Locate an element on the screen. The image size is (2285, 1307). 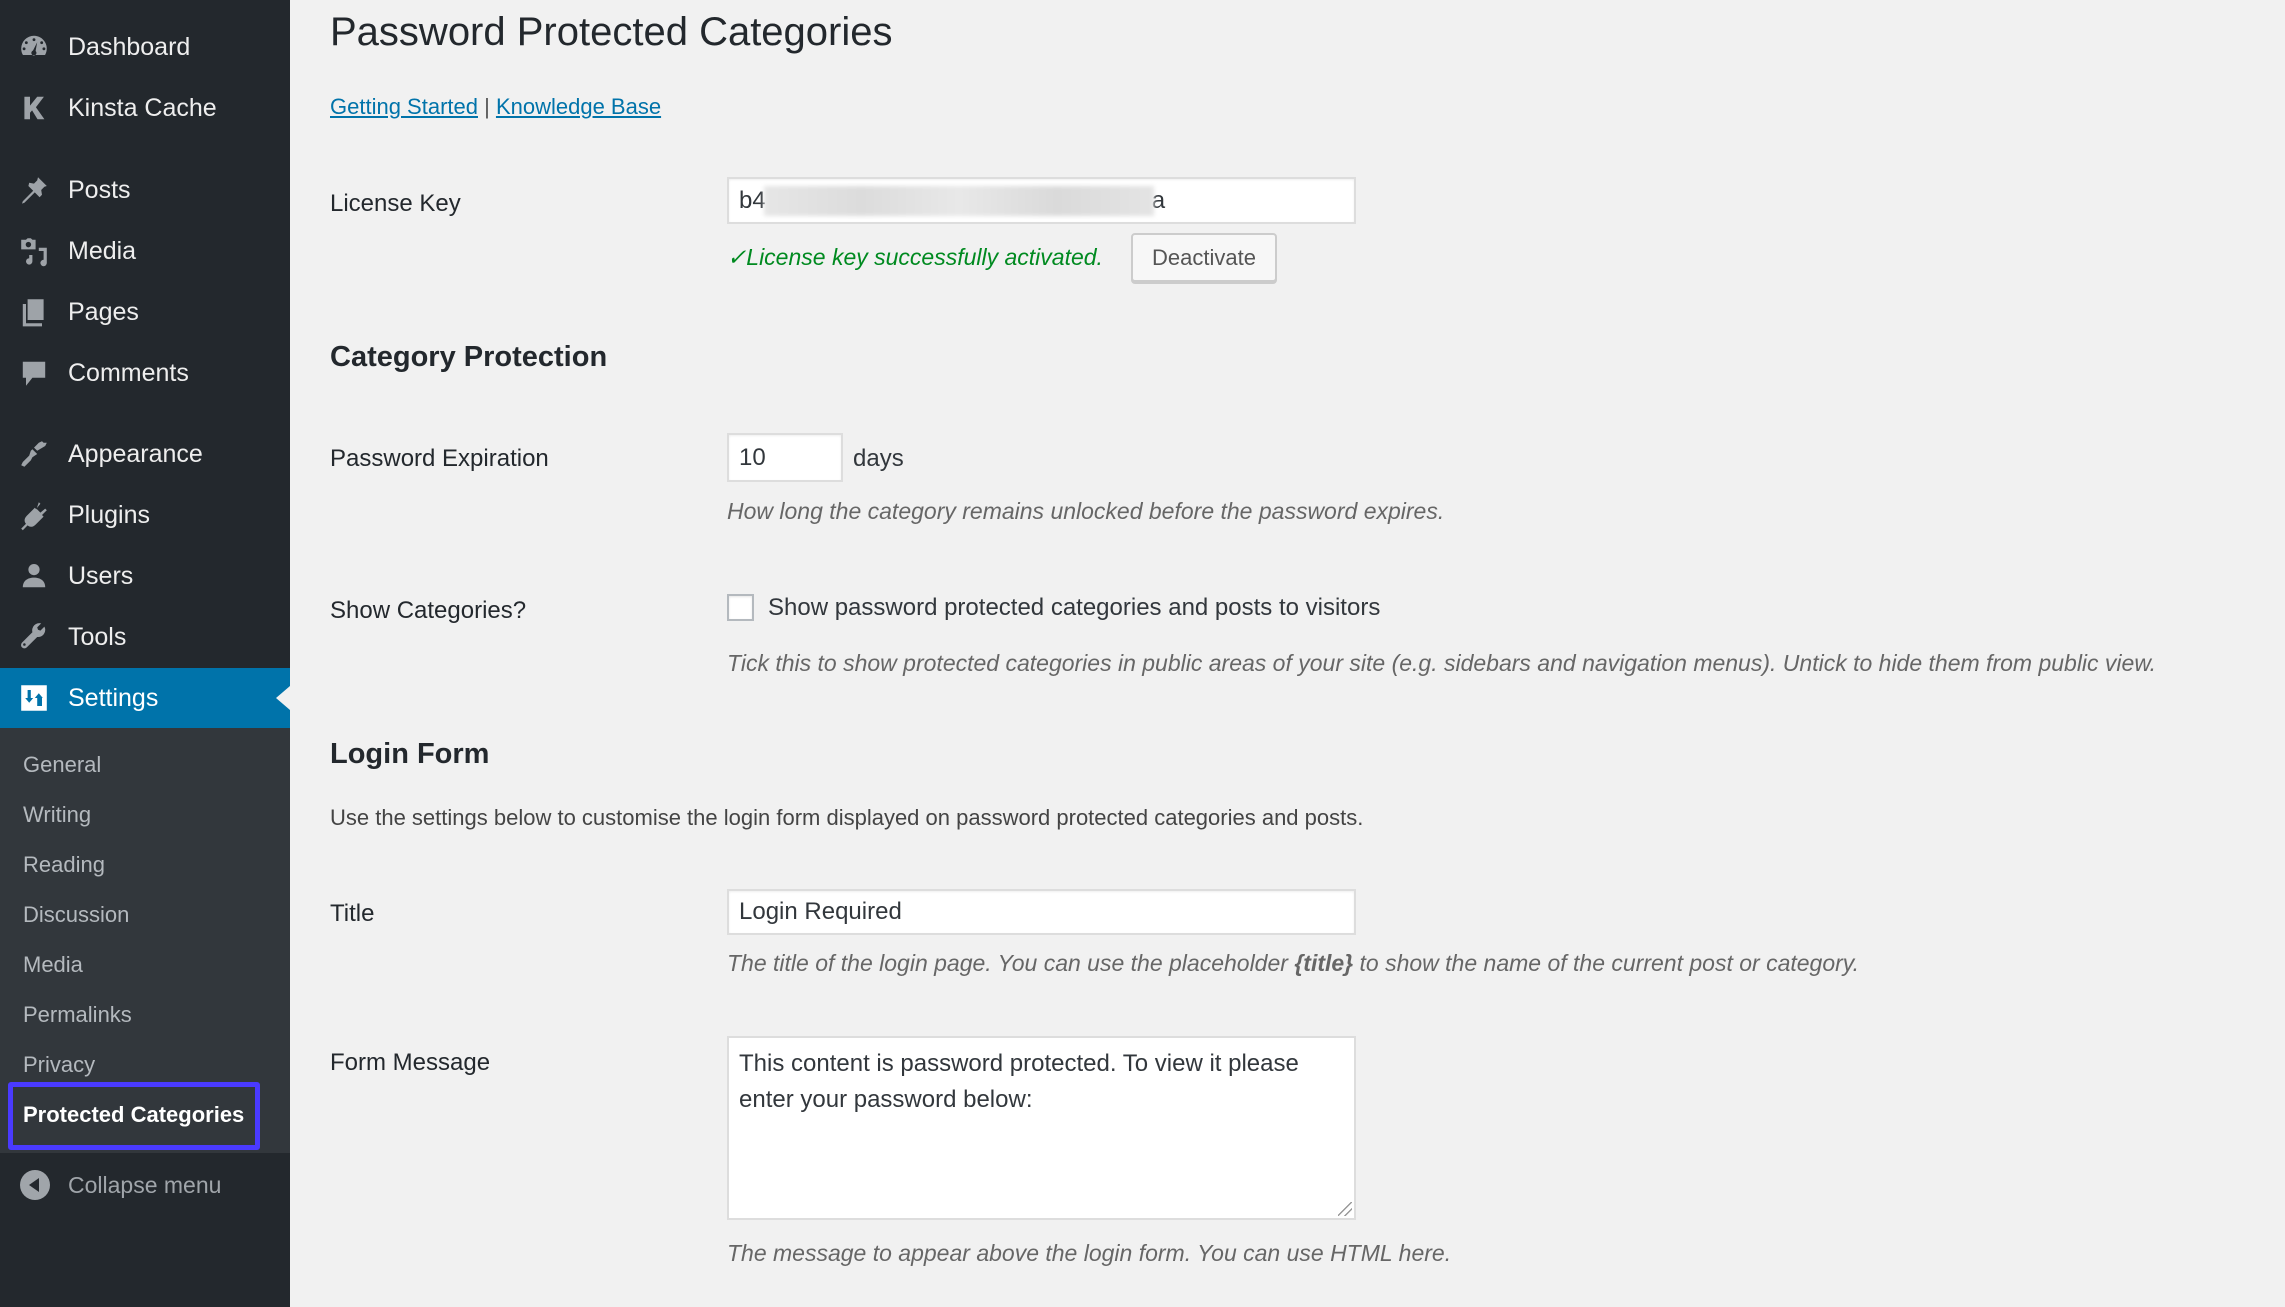
login-form-heading: Login Form is located at coordinates (410, 754).